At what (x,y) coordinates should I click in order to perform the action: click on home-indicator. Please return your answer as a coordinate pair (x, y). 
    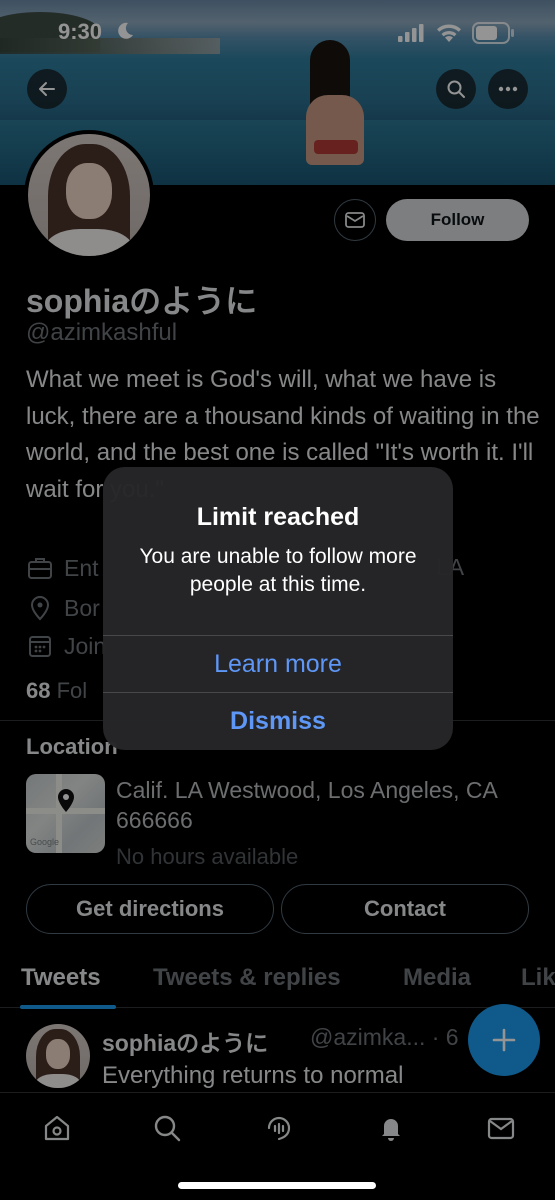
    Looking at the image, I should click on (277, 1185).